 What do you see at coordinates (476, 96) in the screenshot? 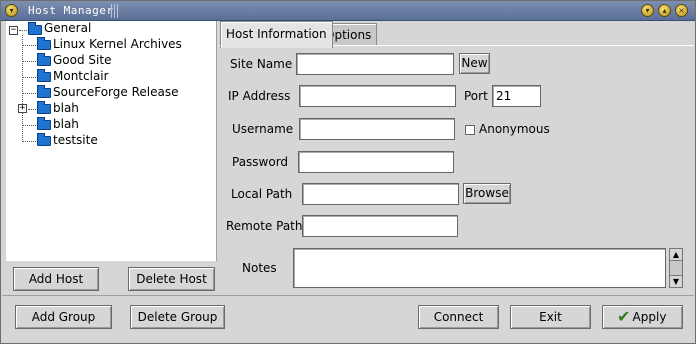
I see `port-label: Port` at bounding box center [476, 96].